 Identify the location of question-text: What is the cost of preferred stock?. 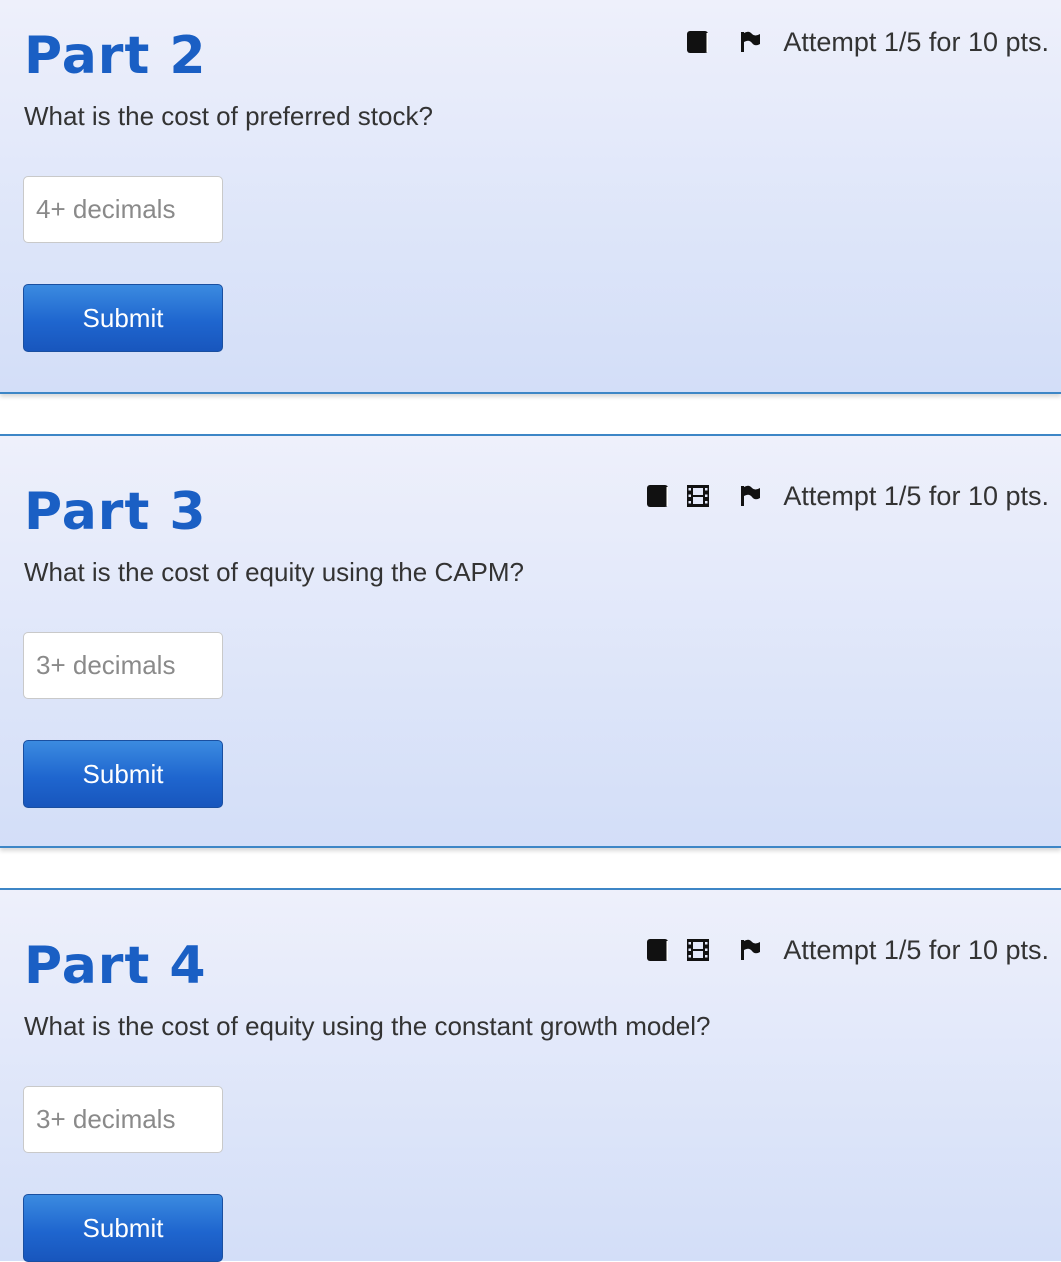
(228, 116).